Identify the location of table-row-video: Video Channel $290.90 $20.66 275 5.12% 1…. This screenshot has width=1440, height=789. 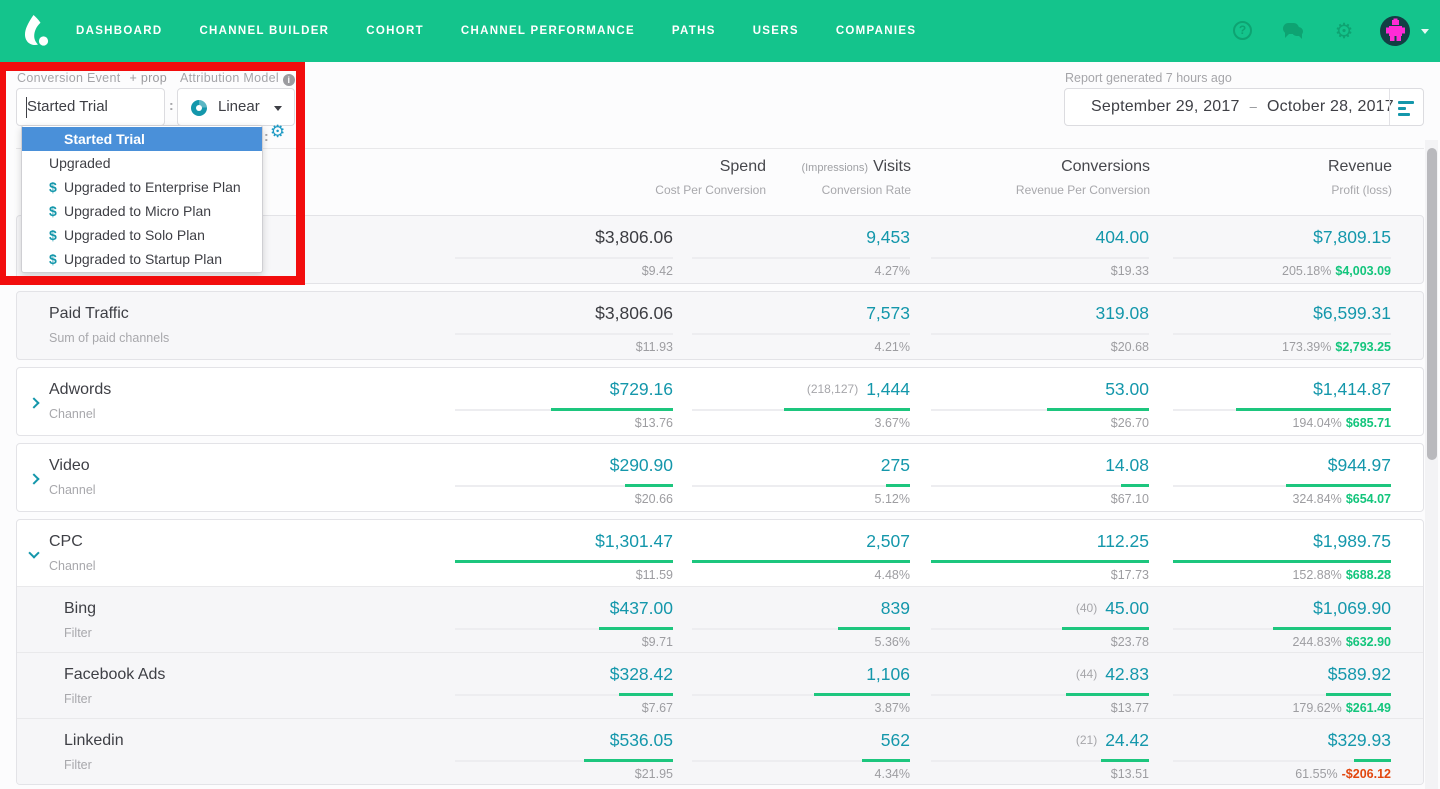
(720, 477).